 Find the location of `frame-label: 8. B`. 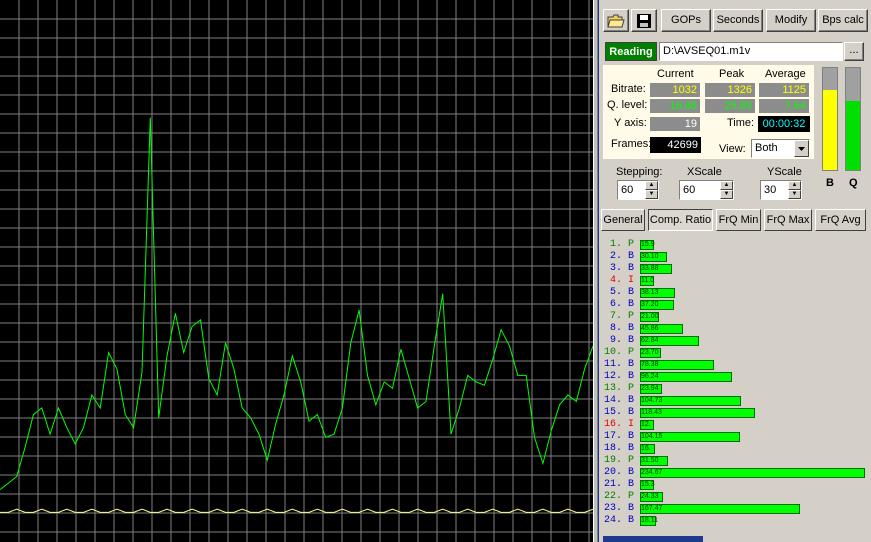

frame-label: 8. B is located at coordinates (621, 328).